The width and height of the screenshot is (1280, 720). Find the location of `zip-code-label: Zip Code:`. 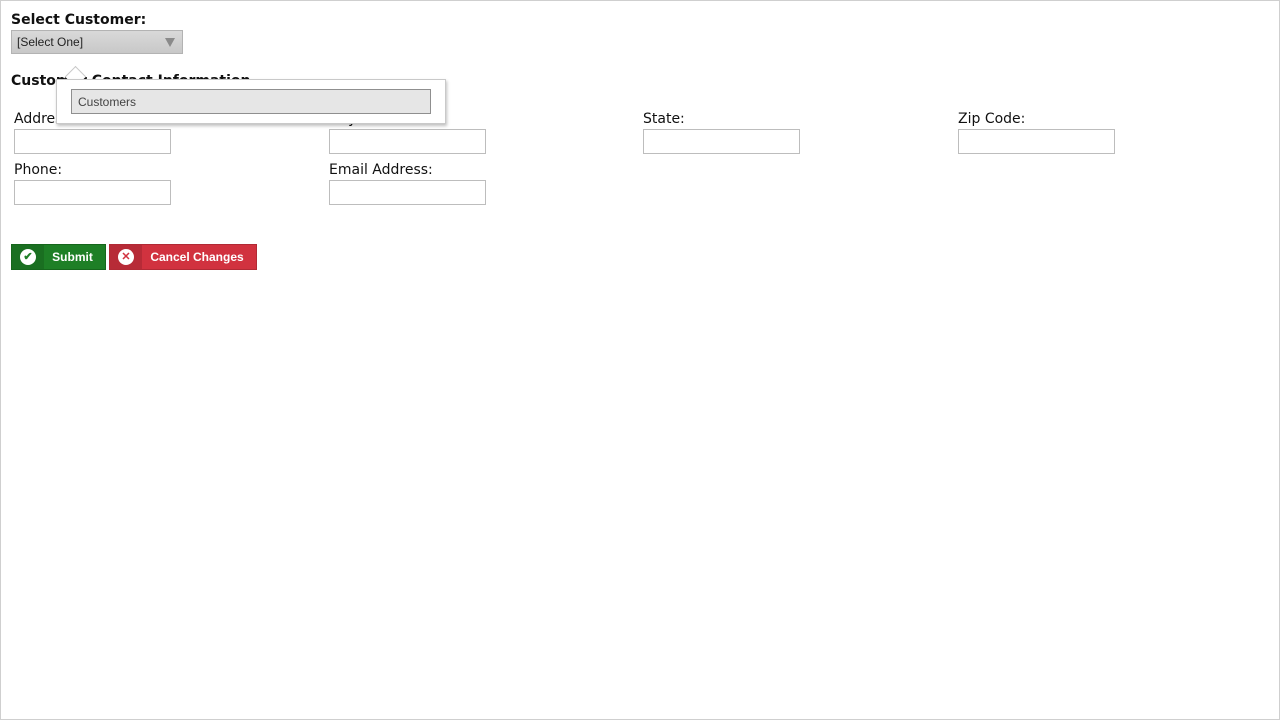

zip-code-label: Zip Code: is located at coordinates (992, 119).